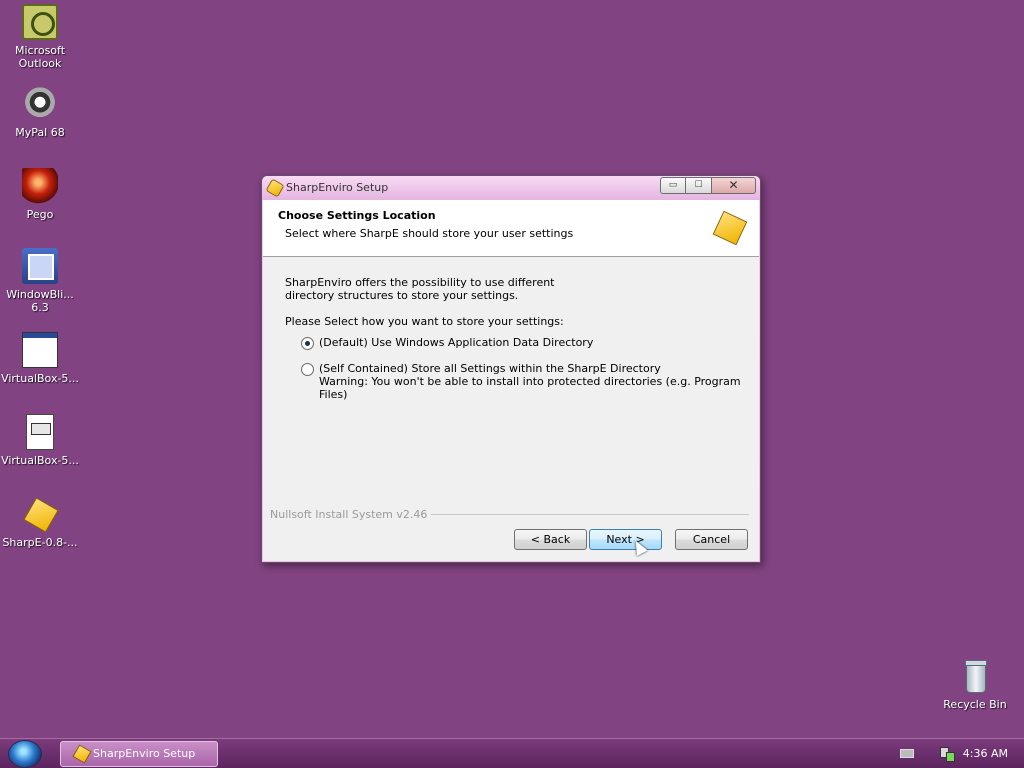 The height and width of the screenshot is (768, 1024). What do you see at coordinates (307, 343) in the screenshot?
I see `radio-default` at bounding box center [307, 343].